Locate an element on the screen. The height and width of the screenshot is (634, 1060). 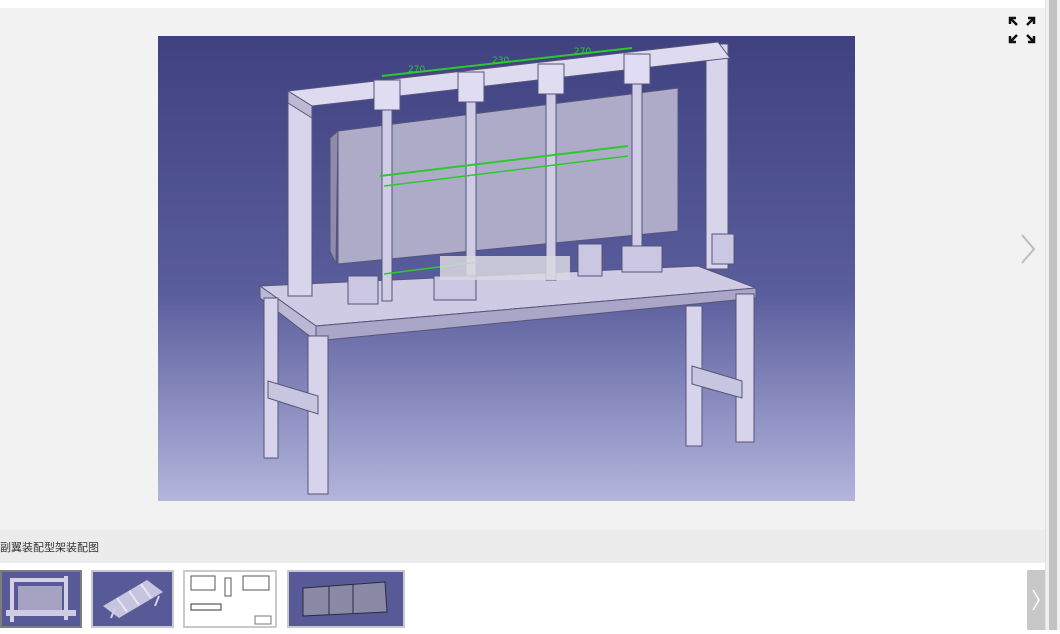
fullscreen-button is located at coordinates (1022, 30).